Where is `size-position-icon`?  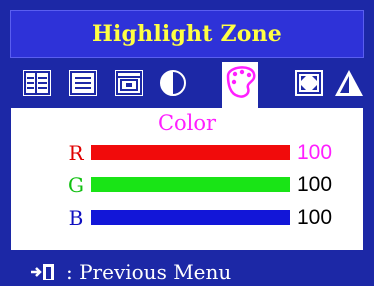
size-position-icon is located at coordinates (309, 83).